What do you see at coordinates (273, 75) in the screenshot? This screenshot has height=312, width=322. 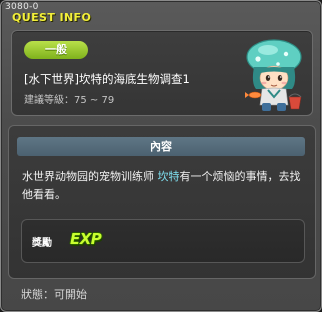 I see `npc-portrait-icon` at bounding box center [273, 75].